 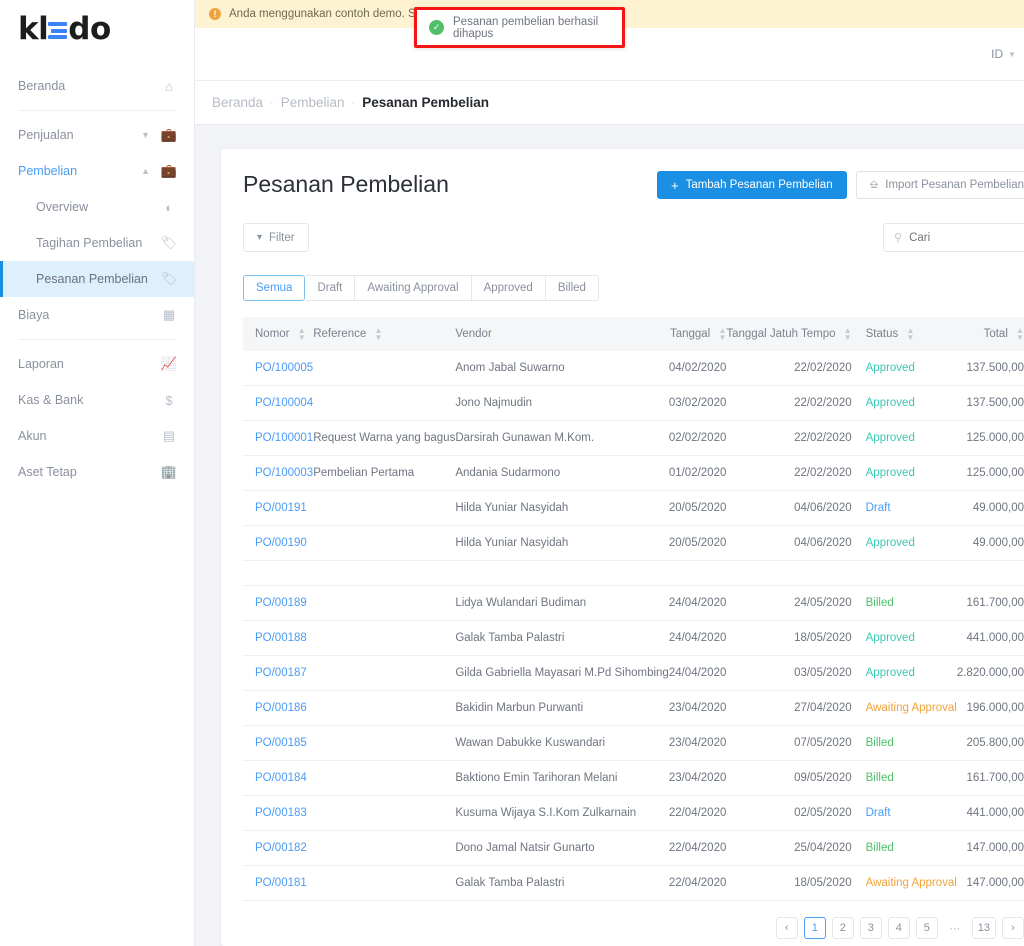 I want to click on cell-nomor: PO/00189, so click(x=278, y=603).